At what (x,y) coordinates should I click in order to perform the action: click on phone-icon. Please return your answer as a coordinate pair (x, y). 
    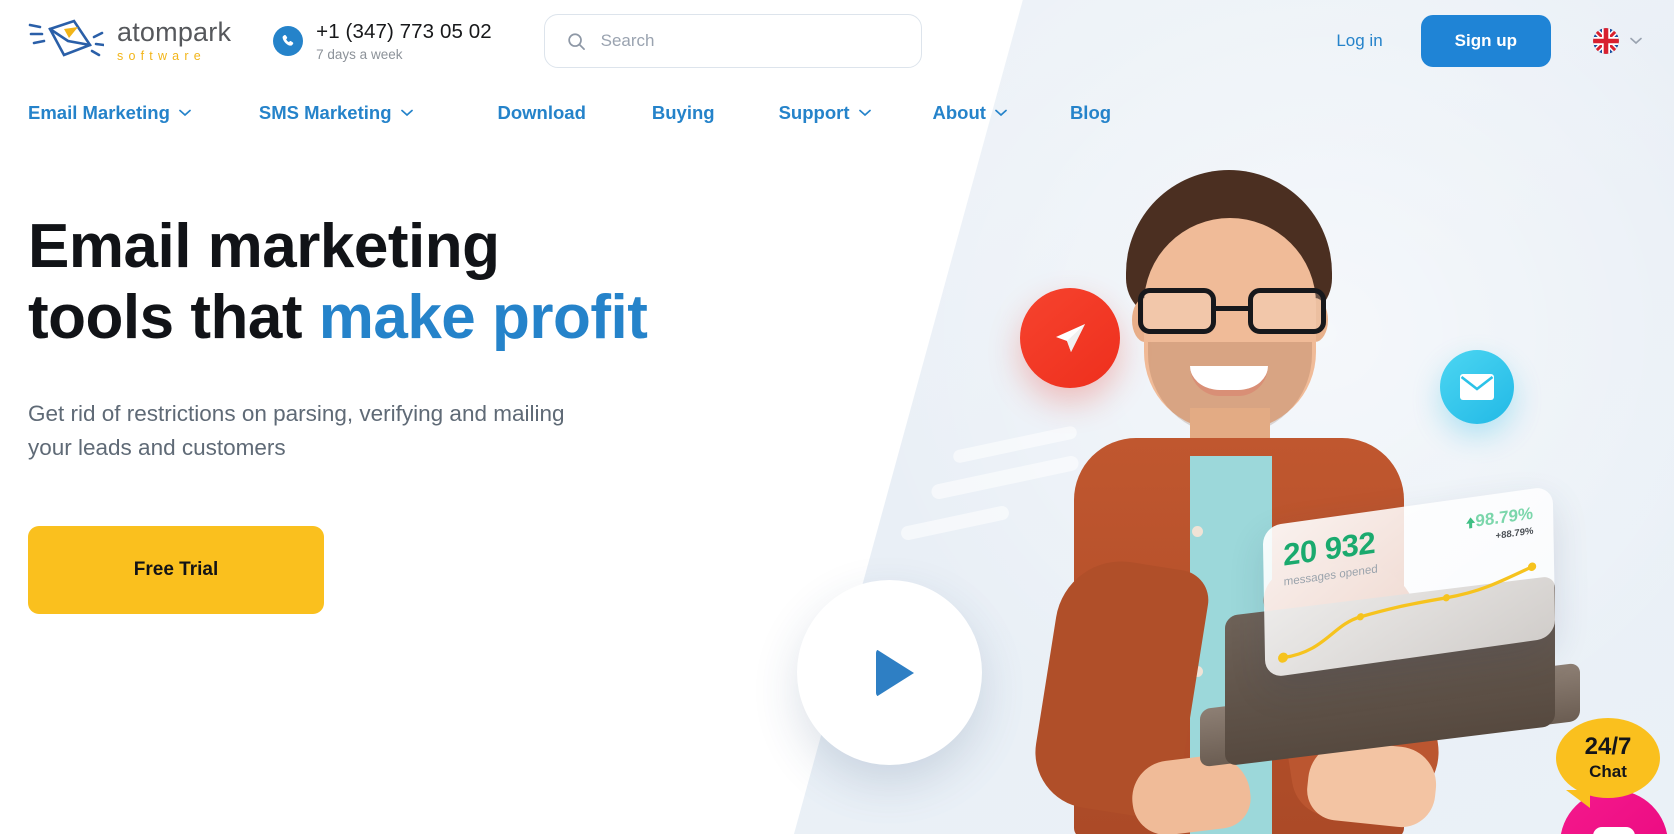
    Looking at the image, I should click on (288, 41).